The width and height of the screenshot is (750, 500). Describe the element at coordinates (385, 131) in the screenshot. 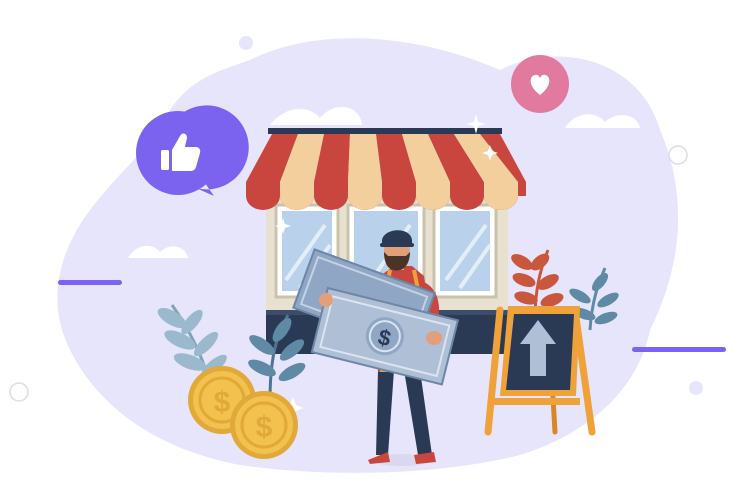

I see `awning-rail` at that location.